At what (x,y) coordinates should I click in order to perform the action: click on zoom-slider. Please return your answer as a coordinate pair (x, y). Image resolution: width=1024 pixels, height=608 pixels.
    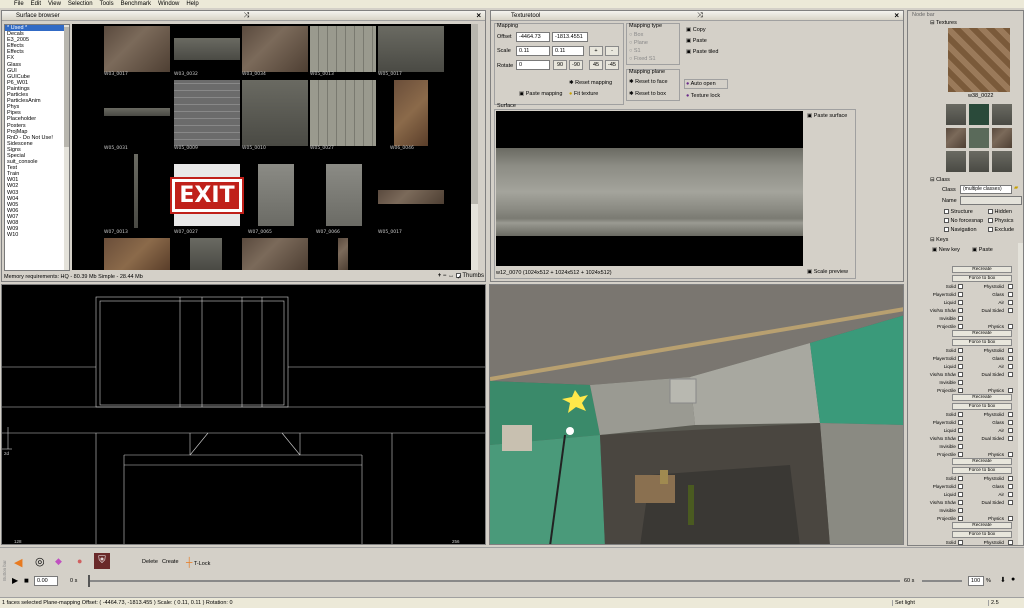
    Looking at the image, I should click on (942, 581).